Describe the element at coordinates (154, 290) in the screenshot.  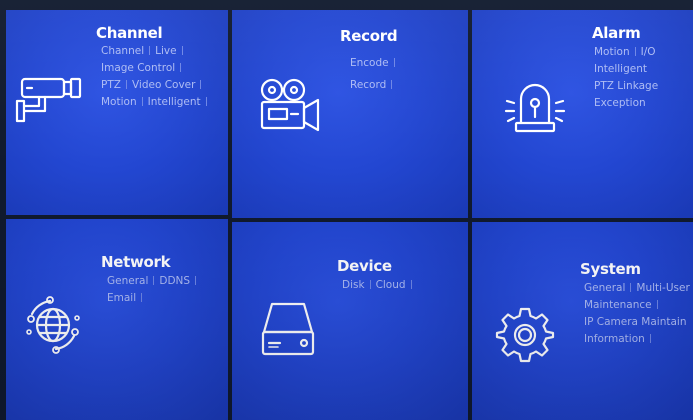
I see `tile-network-links: General DDNS Email` at that location.